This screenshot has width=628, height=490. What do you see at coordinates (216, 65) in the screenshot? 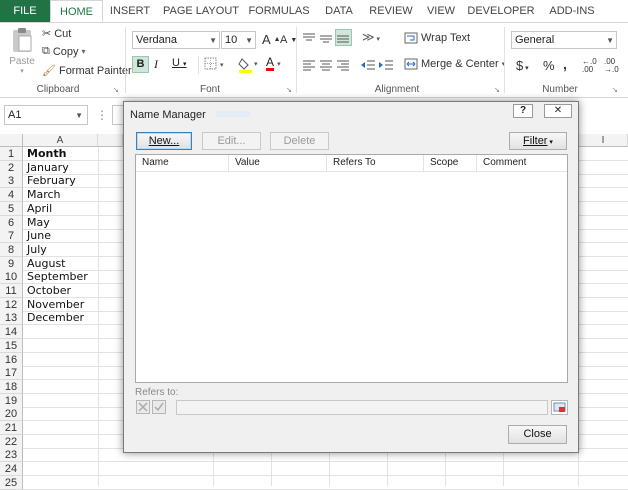
I see `borders-button: ▾` at bounding box center [216, 65].